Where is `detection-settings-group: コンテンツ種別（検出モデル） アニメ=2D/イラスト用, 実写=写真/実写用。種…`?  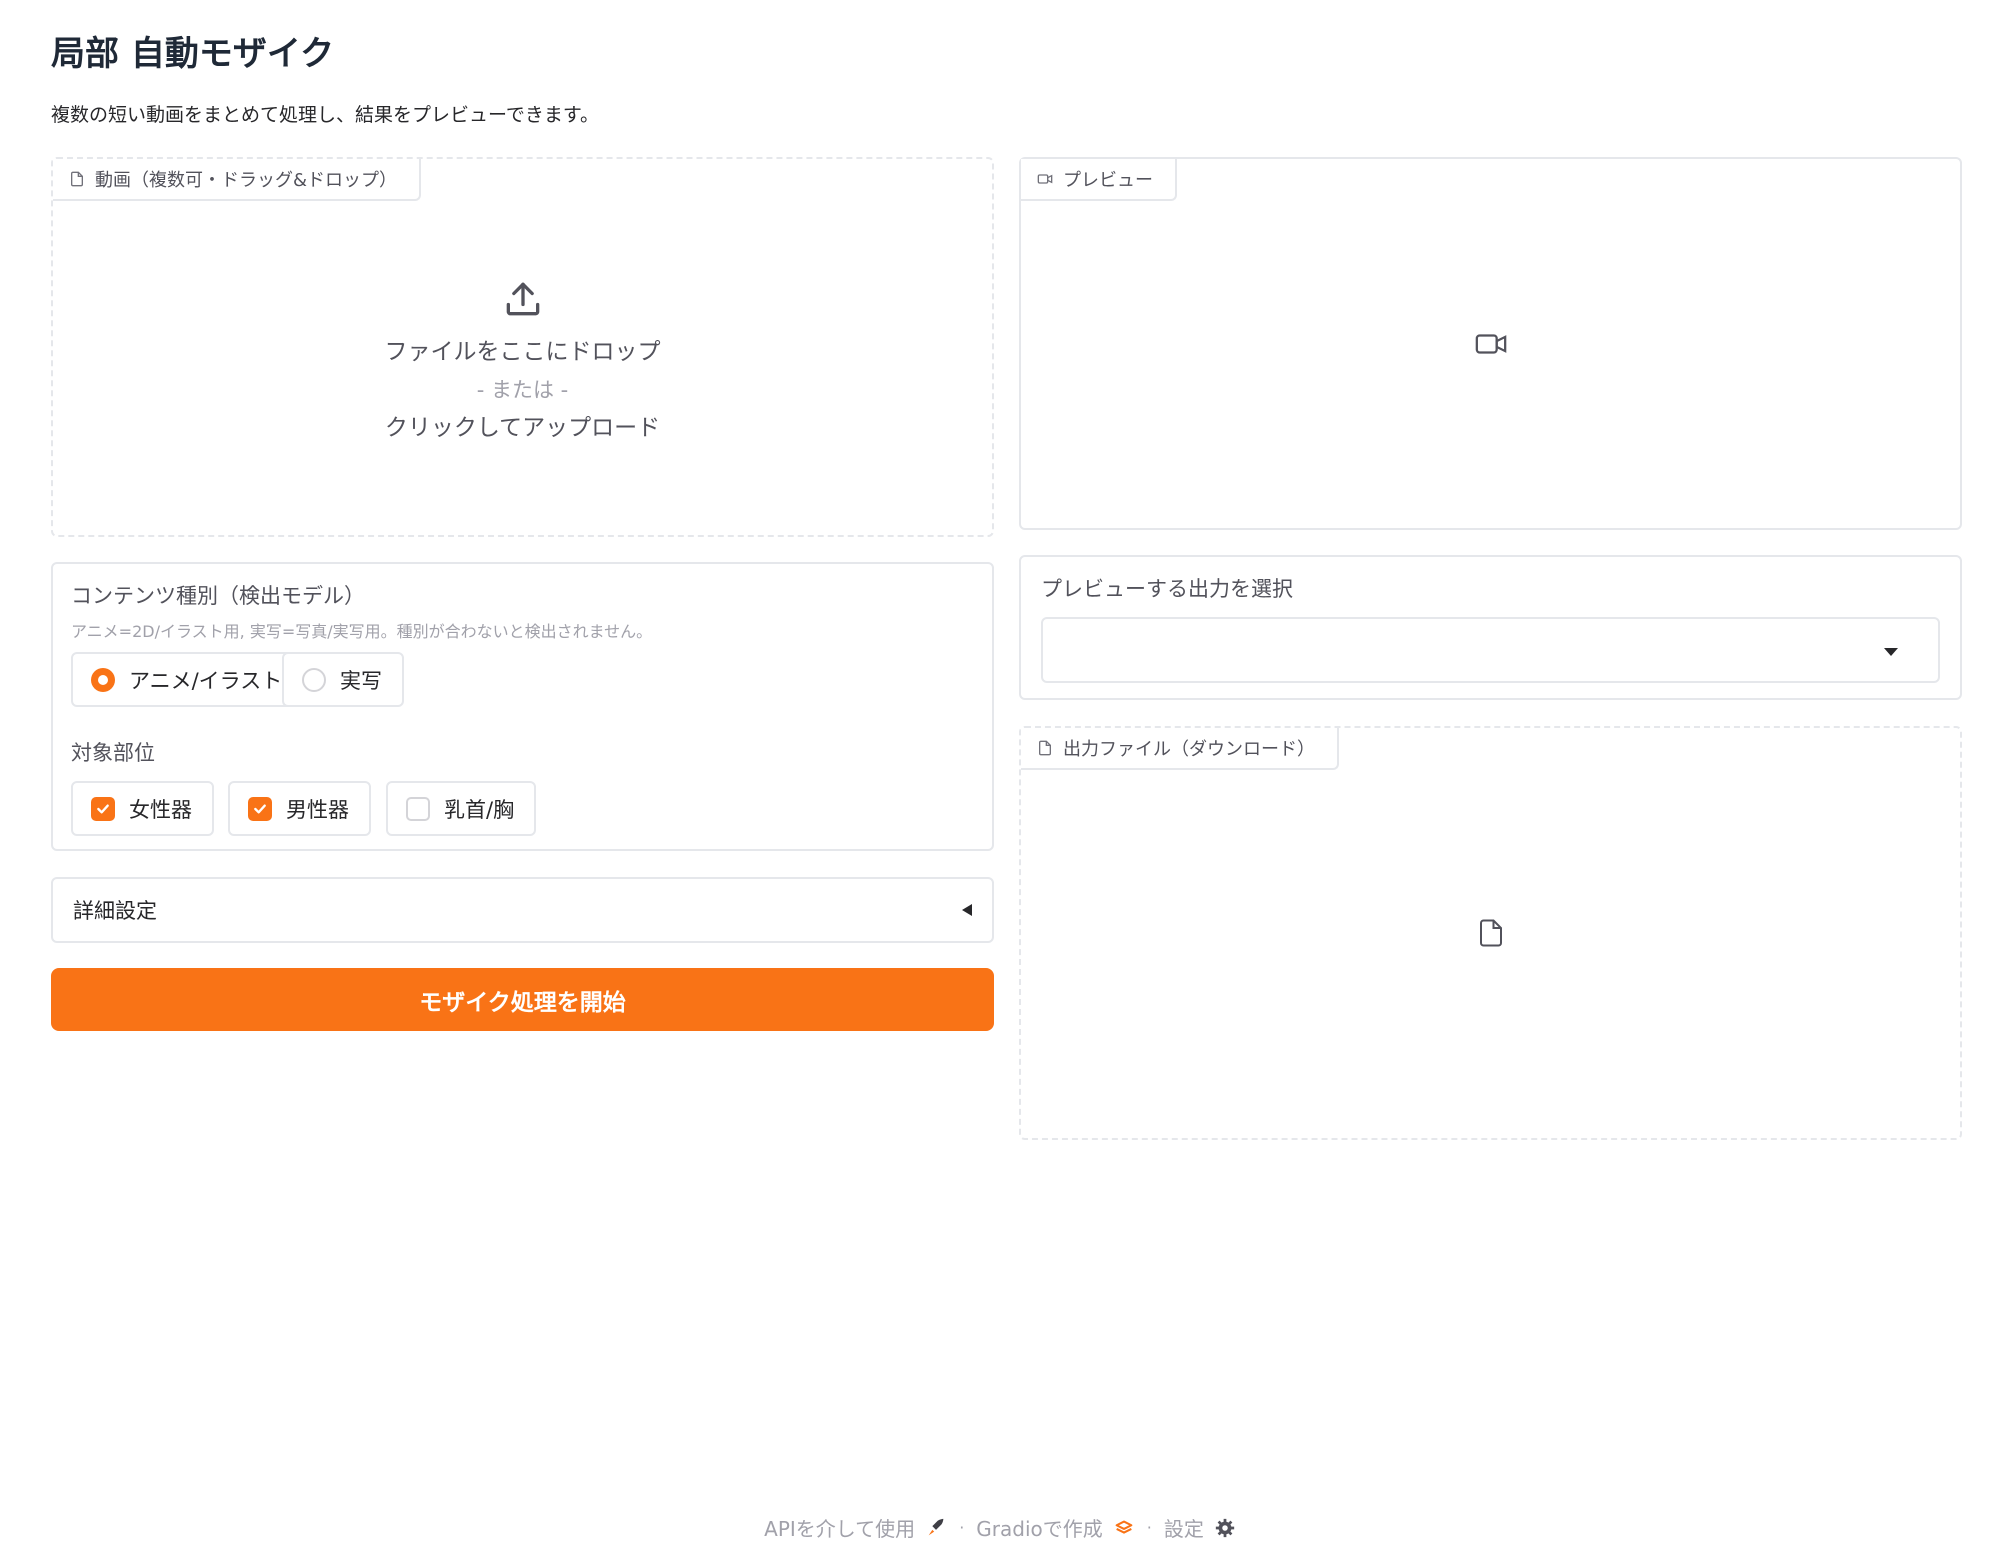 detection-settings-group: コンテンツ種別（検出モデル） アニメ=2D/イラスト用, 実写=写真/実写用。種… is located at coordinates (522, 706).